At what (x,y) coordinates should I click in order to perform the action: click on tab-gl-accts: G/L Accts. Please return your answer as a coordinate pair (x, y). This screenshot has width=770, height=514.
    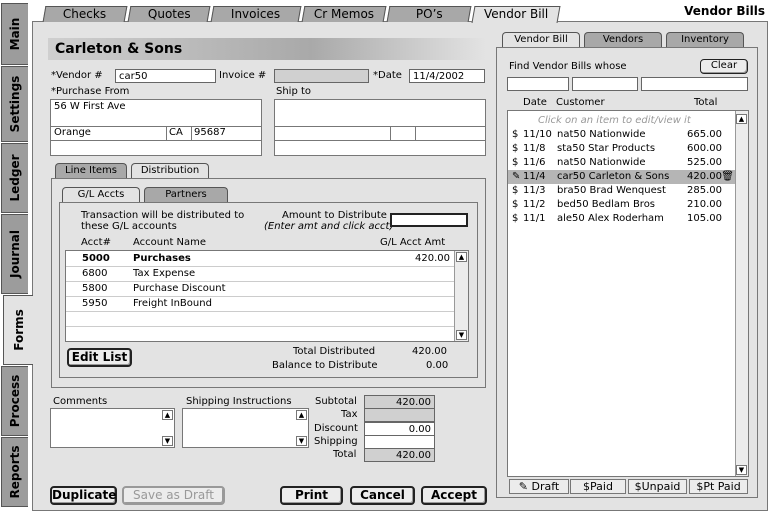
    Looking at the image, I should click on (101, 194).